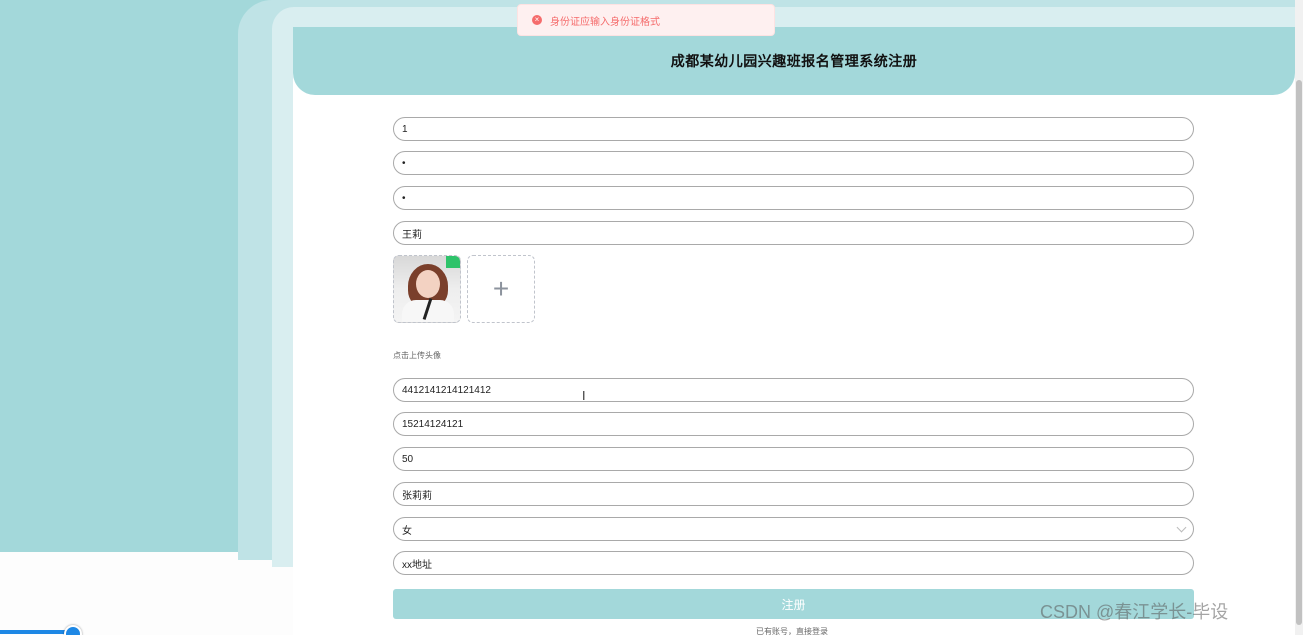 Image resolution: width=1303 pixels, height=635 pixels. Describe the element at coordinates (792, 630) in the screenshot. I see `login-link: 已有账号，直接登录` at that location.